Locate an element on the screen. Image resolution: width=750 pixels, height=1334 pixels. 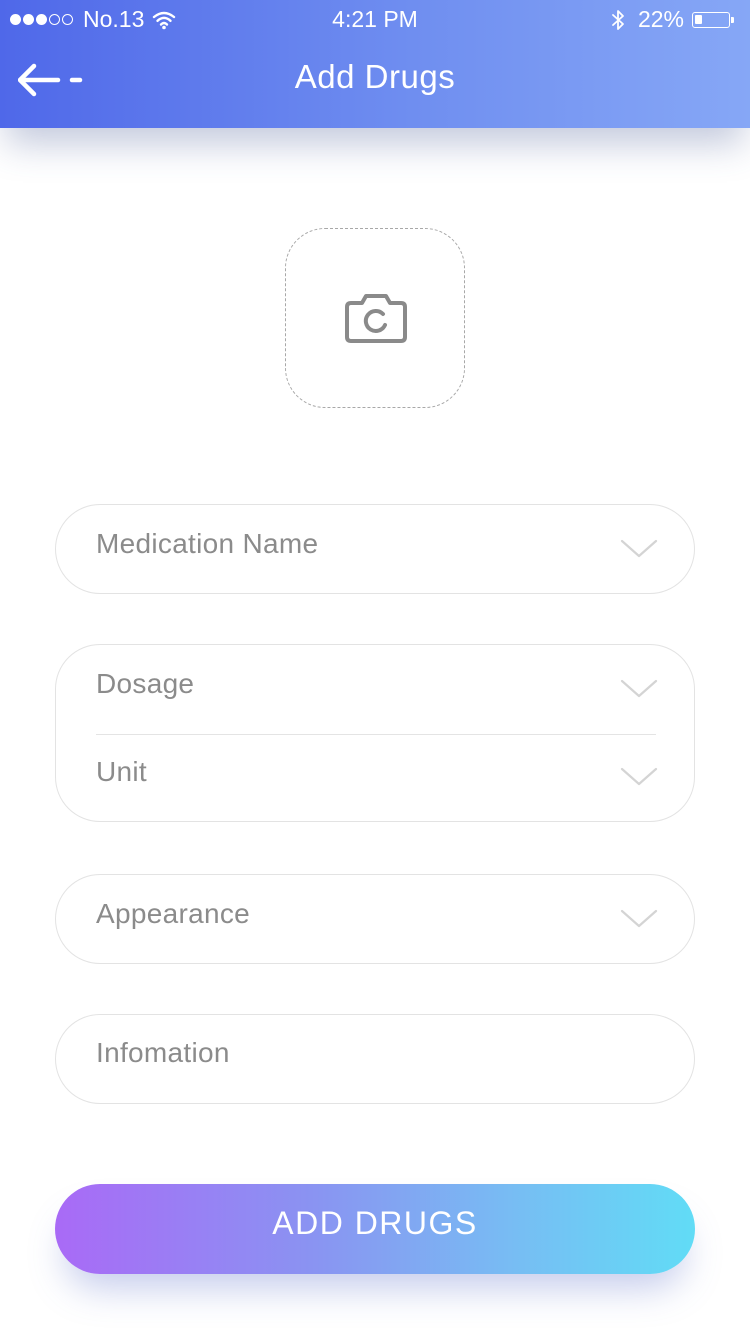
battery-tip is located at coordinates (732, 19).